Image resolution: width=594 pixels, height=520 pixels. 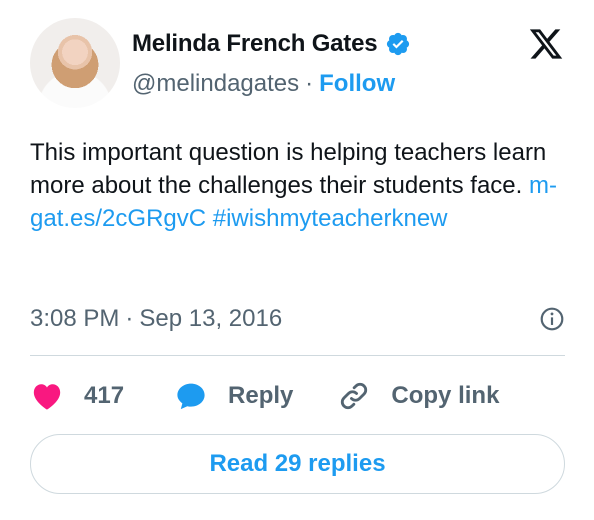 I want to click on avatar, so click(x=75, y=63).